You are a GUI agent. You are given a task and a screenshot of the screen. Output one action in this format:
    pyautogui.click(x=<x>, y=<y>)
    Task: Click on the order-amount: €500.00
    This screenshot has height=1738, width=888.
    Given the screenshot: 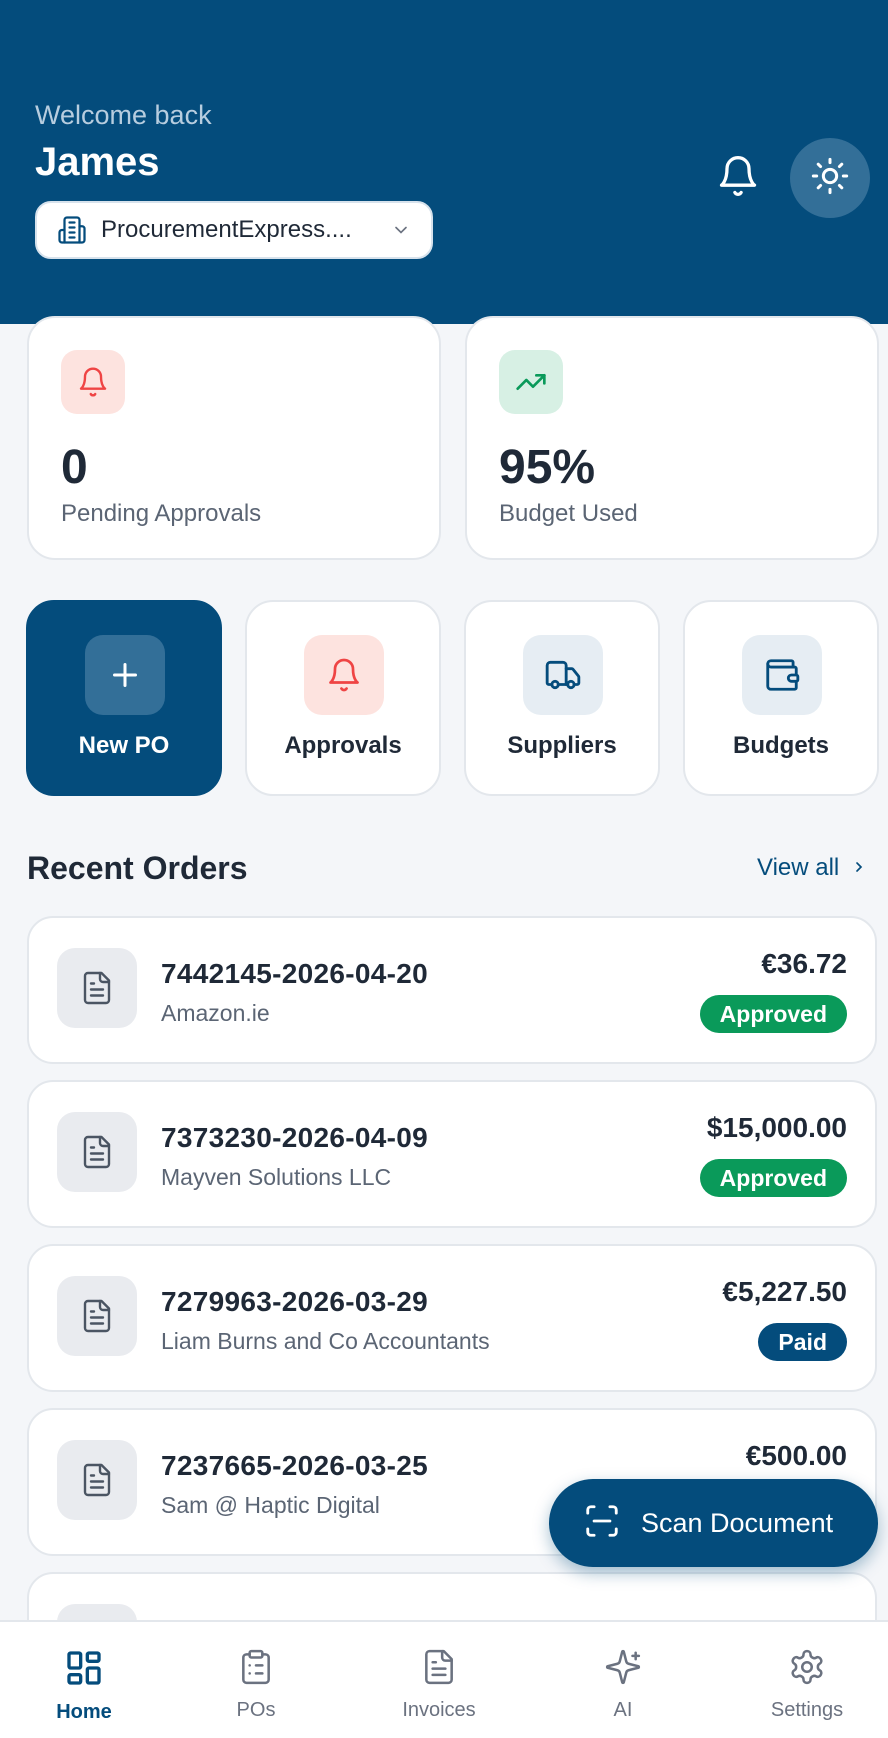 What is the action you would take?
    pyautogui.click(x=796, y=1455)
    